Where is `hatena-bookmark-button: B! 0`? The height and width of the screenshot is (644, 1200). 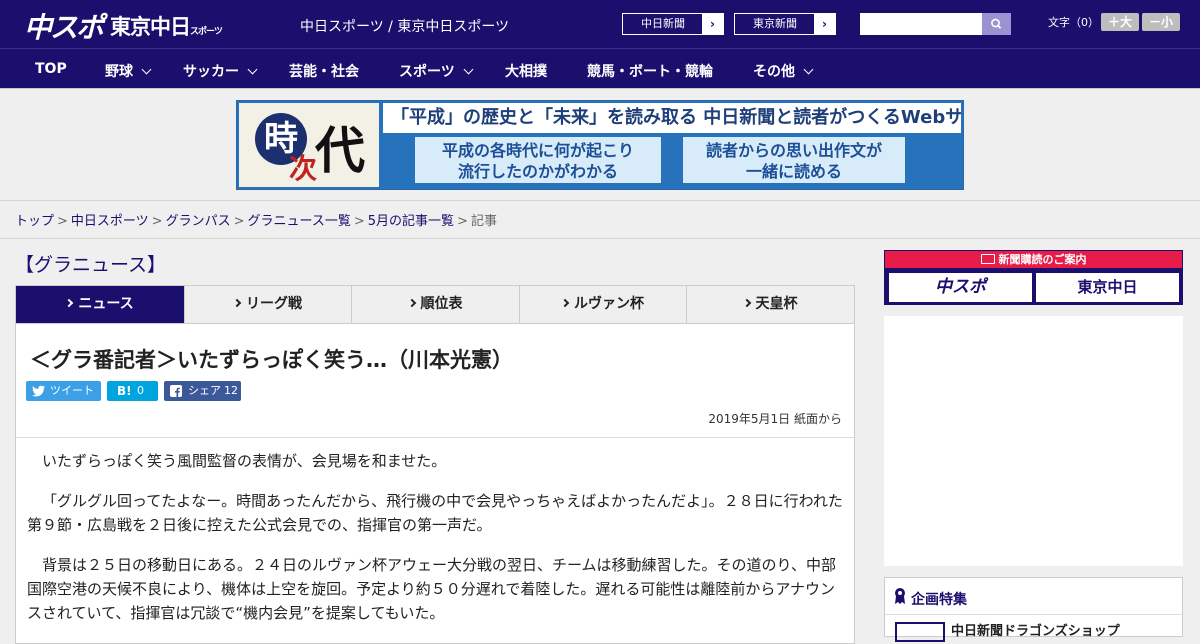
hatena-bookmark-button: B! 0 is located at coordinates (132, 391).